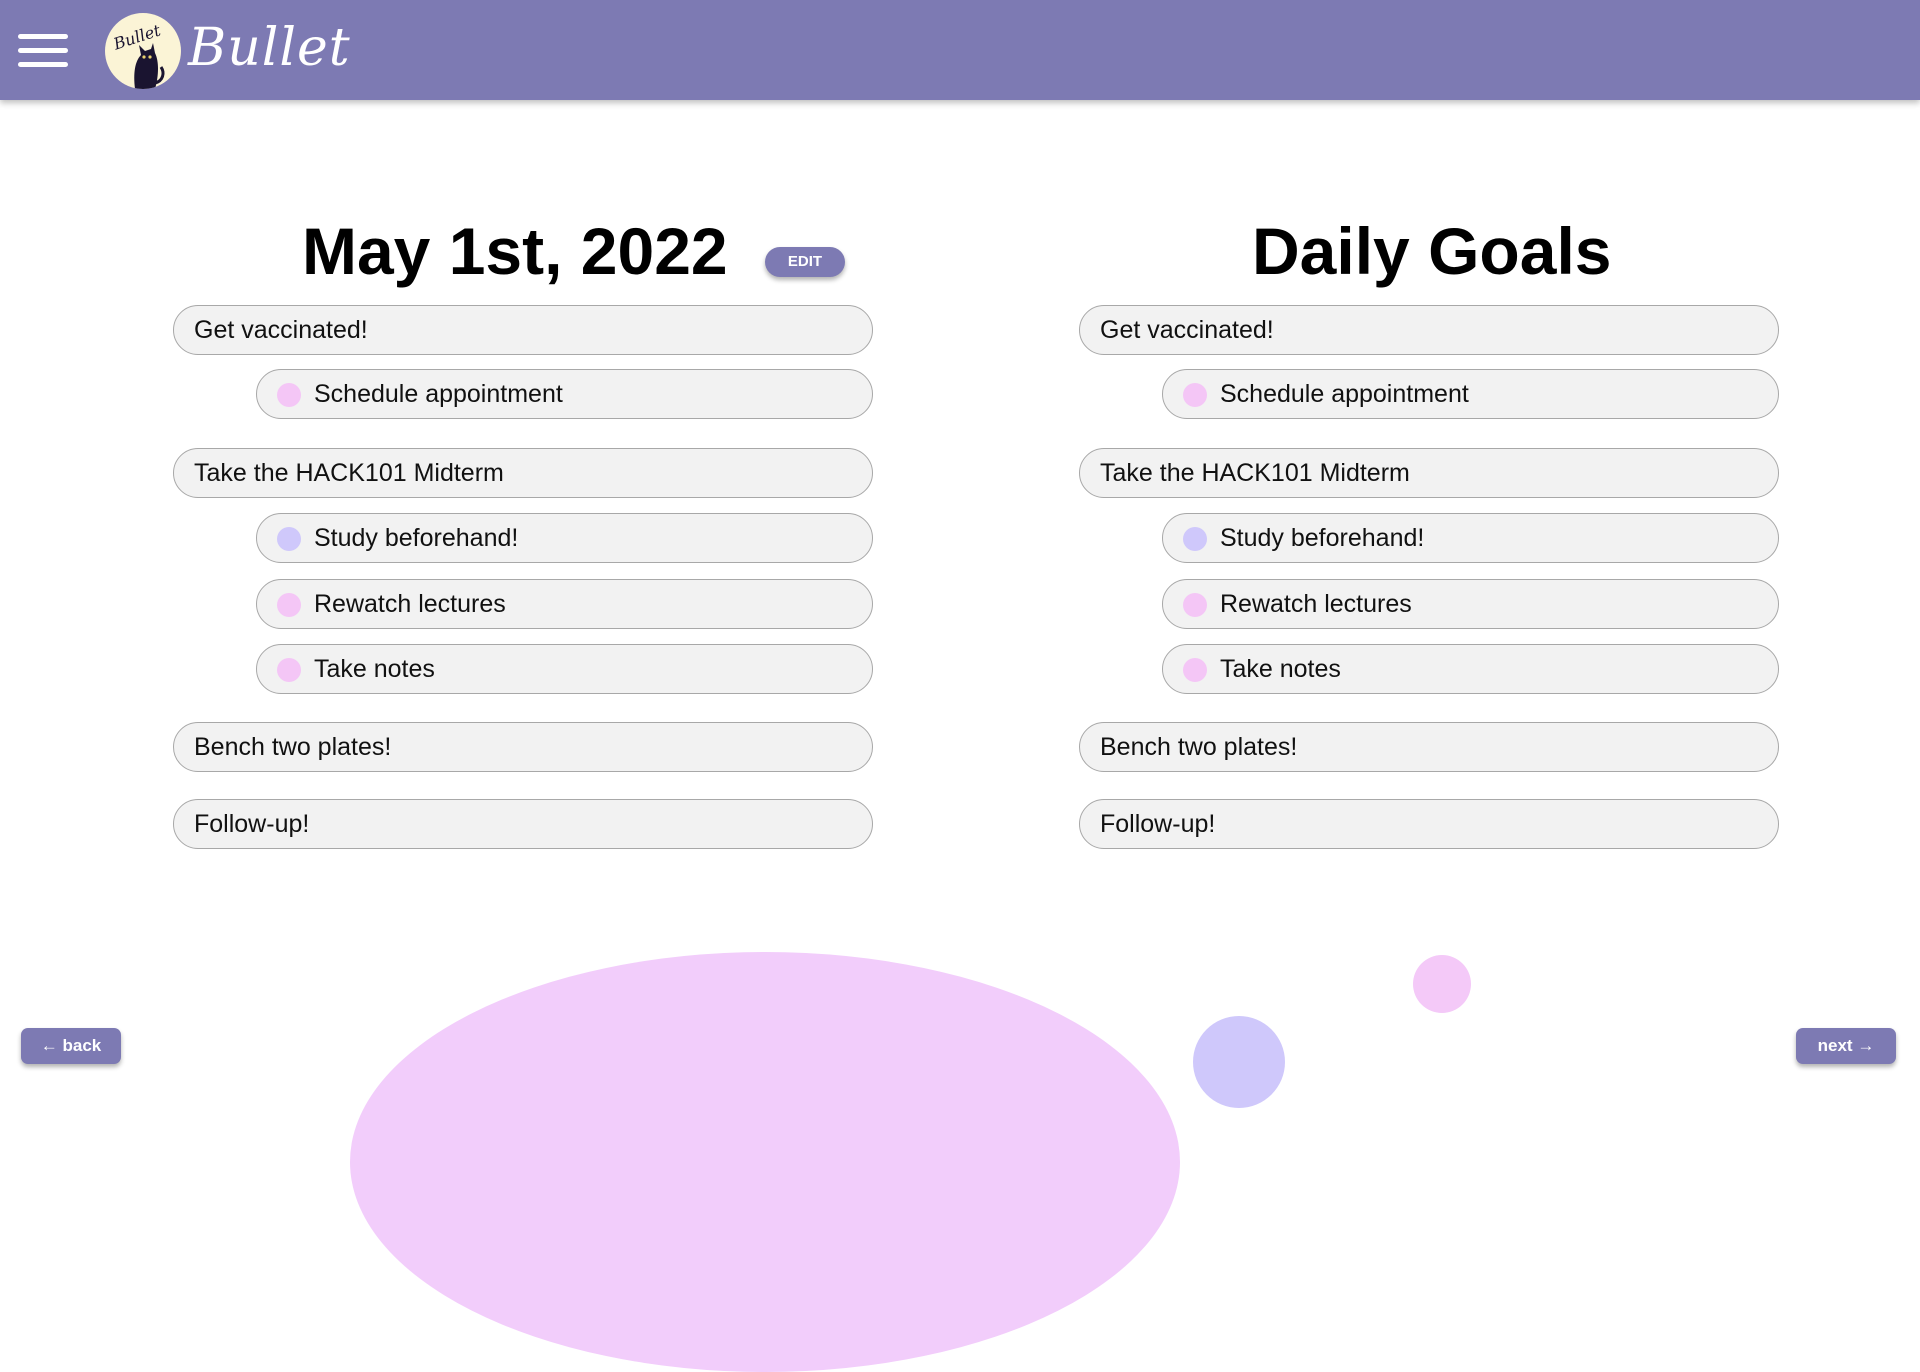 This screenshot has height=1372, width=1920. What do you see at coordinates (765, 1162) in the screenshot?
I see `pink-hill-decoration` at bounding box center [765, 1162].